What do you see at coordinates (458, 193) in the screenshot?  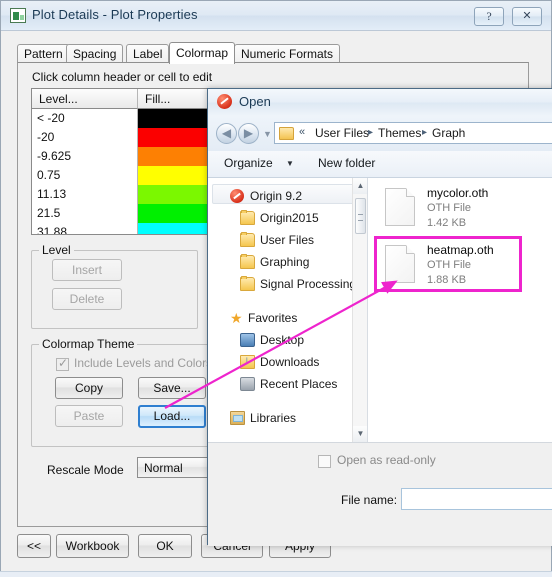 I see `file-name: mycolor.oth` at bounding box center [458, 193].